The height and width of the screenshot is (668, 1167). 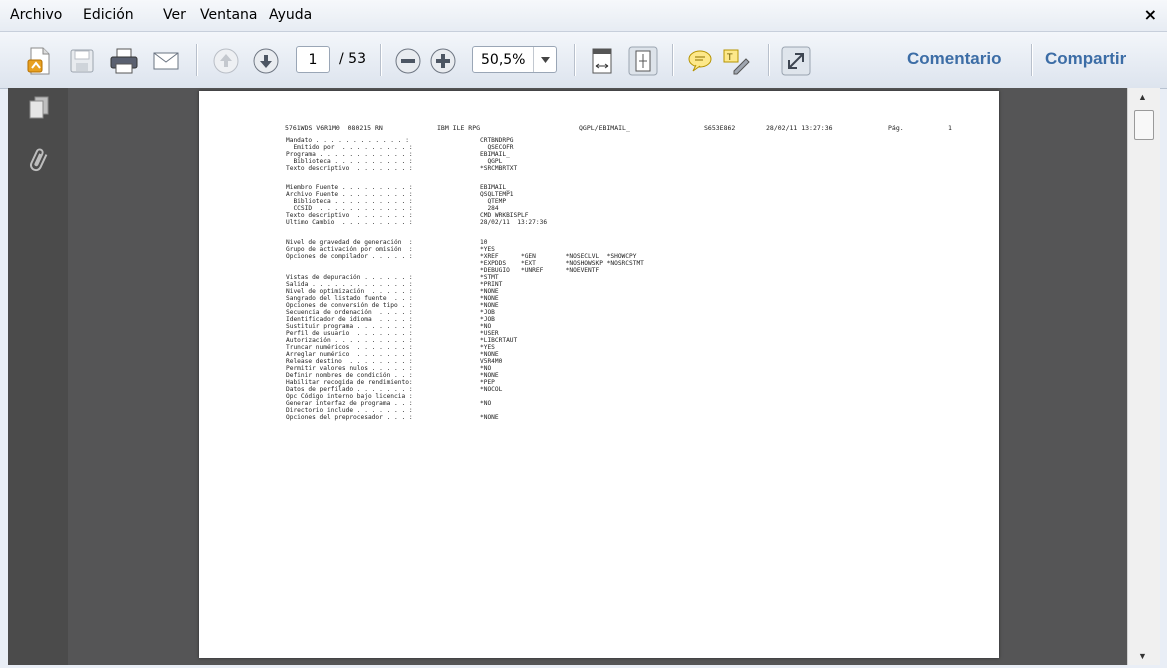 I want to click on listing-label: Permitir valores nulos . . . . . :, so click(x=349, y=368).